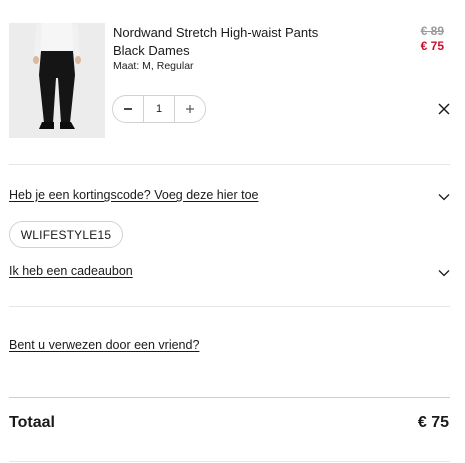 Image resolution: width=465 pixels, height=463 pixels. What do you see at coordinates (71, 271) in the screenshot?
I see `gift-card-link: Ik heb een cadeaubon` at bounding box center [71, 271].